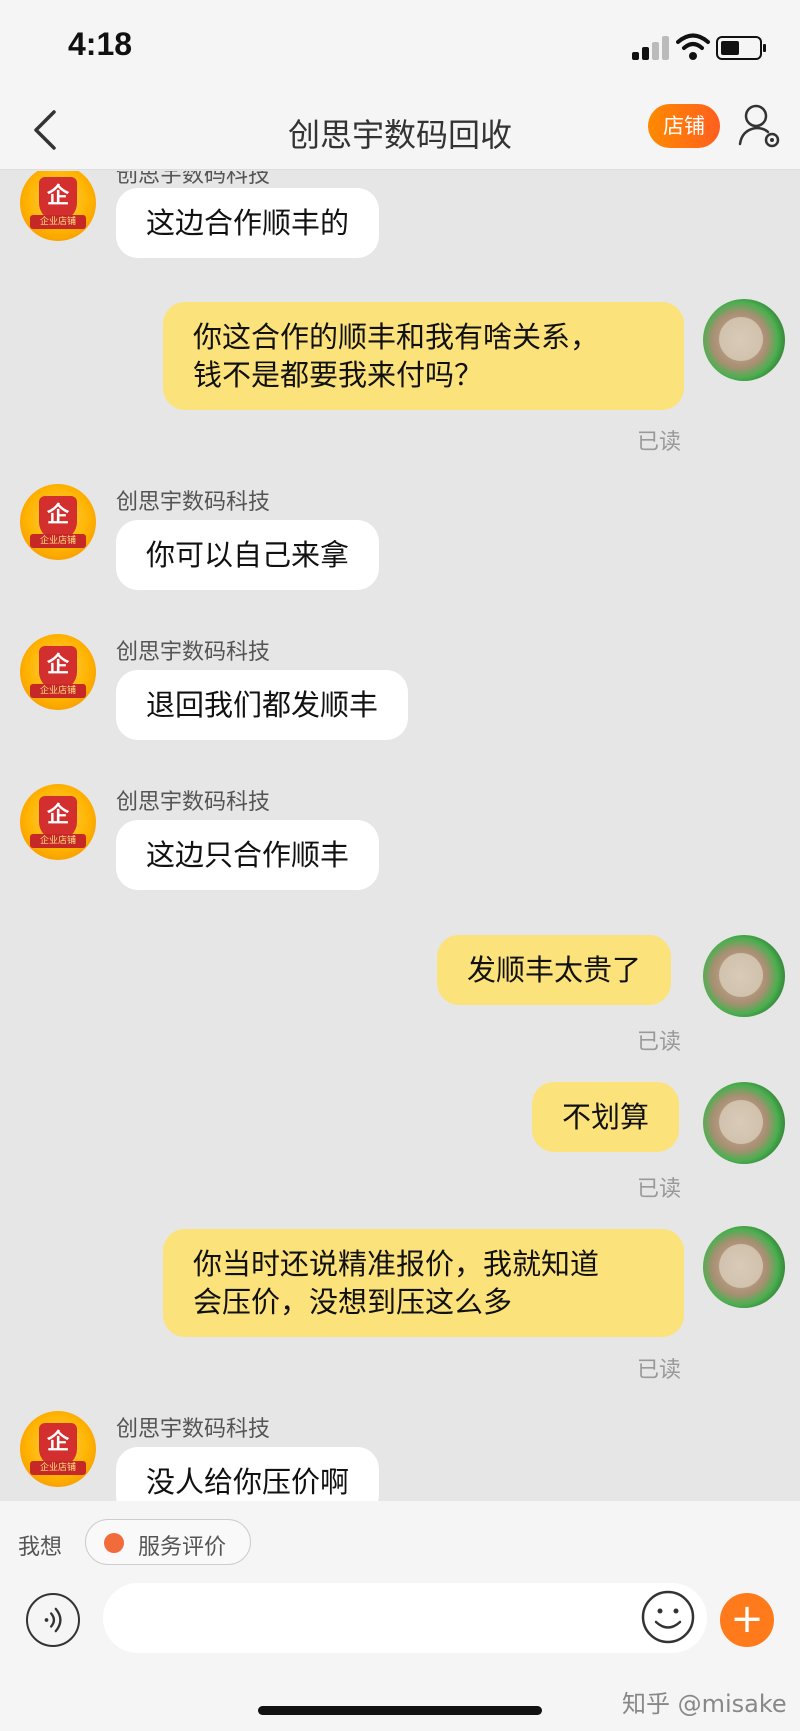 This screenshot has width=800, height=1731. I want to click on rating-icon, so click(114, 1543).